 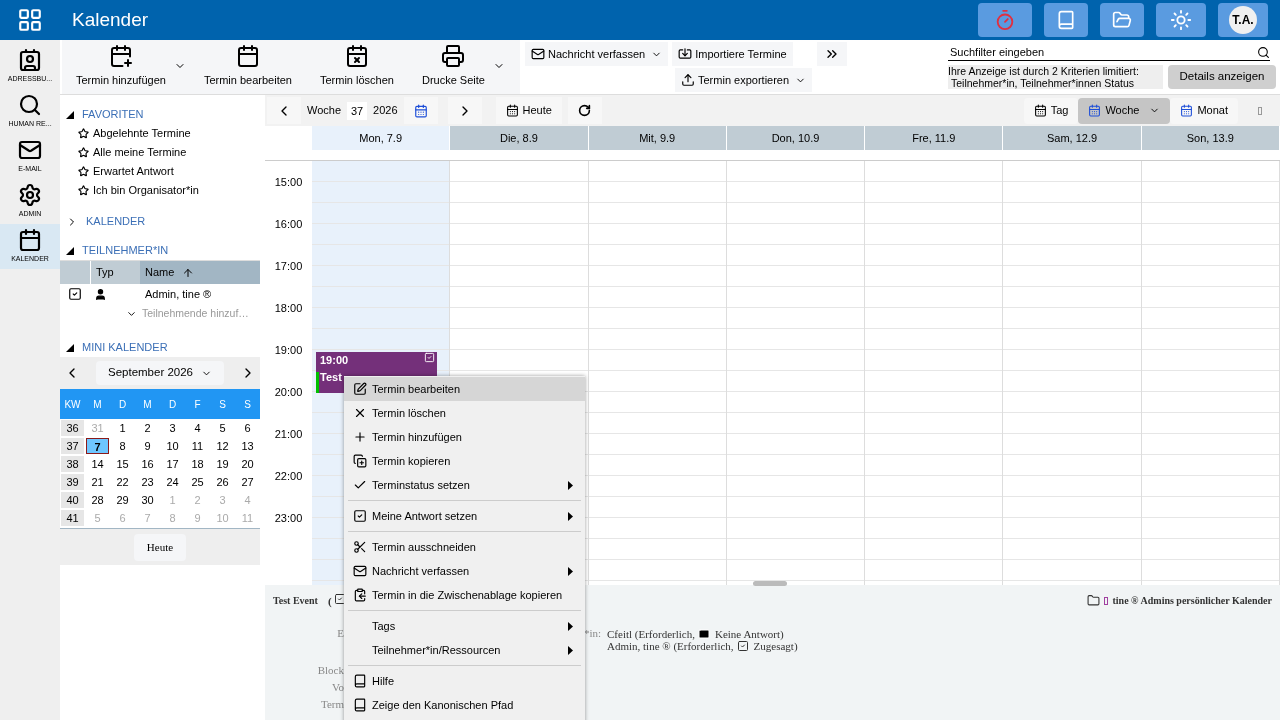 What do you see at coordinates (172, 464) in the screenshot?
I see `day-cell: 17` at bounding box center [172, 464].